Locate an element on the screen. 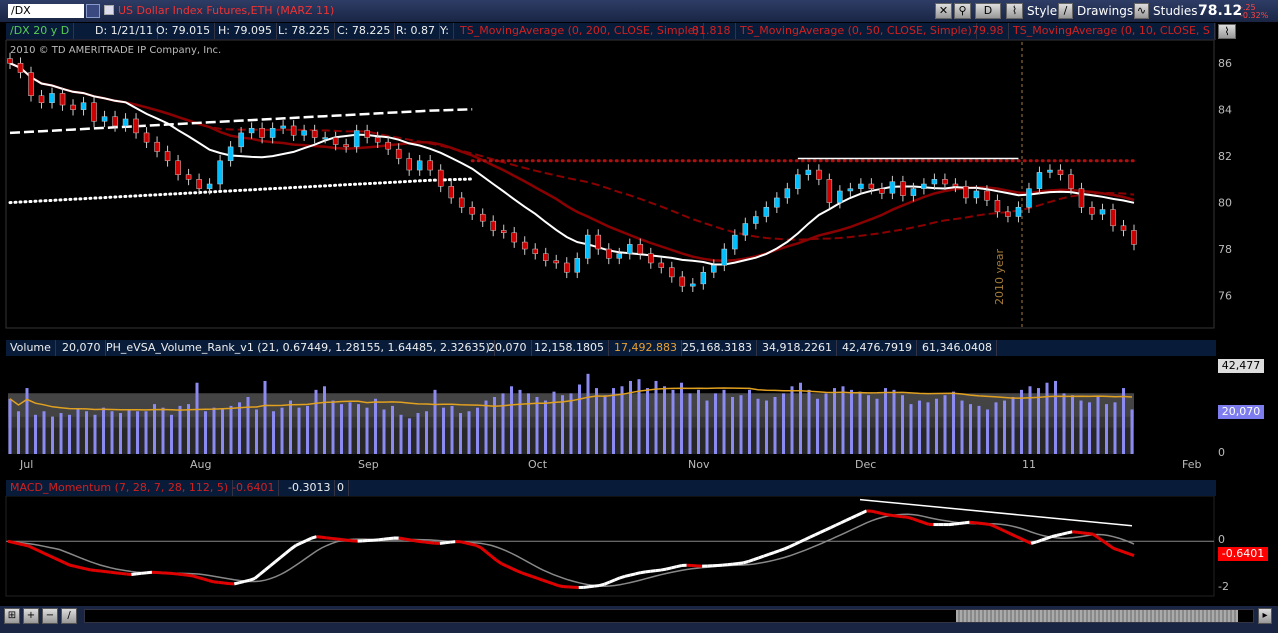 This screenshot has width=1278, height=633. drawings-menu: Drawings is located at coordinates (1105, 11).